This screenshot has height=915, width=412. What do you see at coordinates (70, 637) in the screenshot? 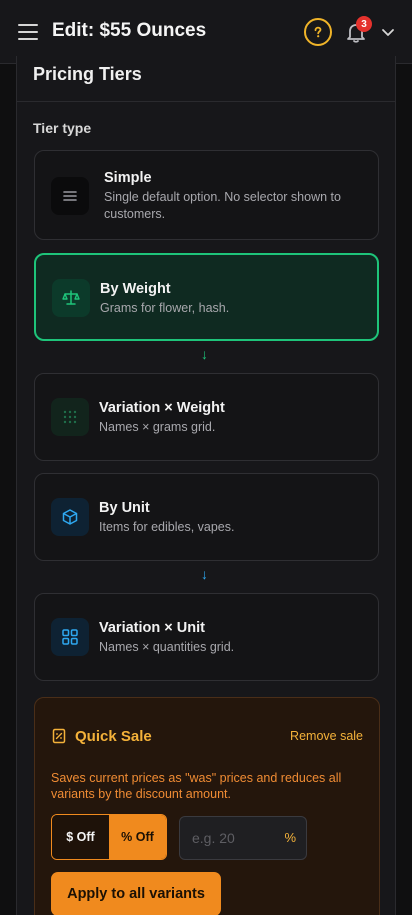
I see `grid-squares-icon` at bounding box center [70, 637].